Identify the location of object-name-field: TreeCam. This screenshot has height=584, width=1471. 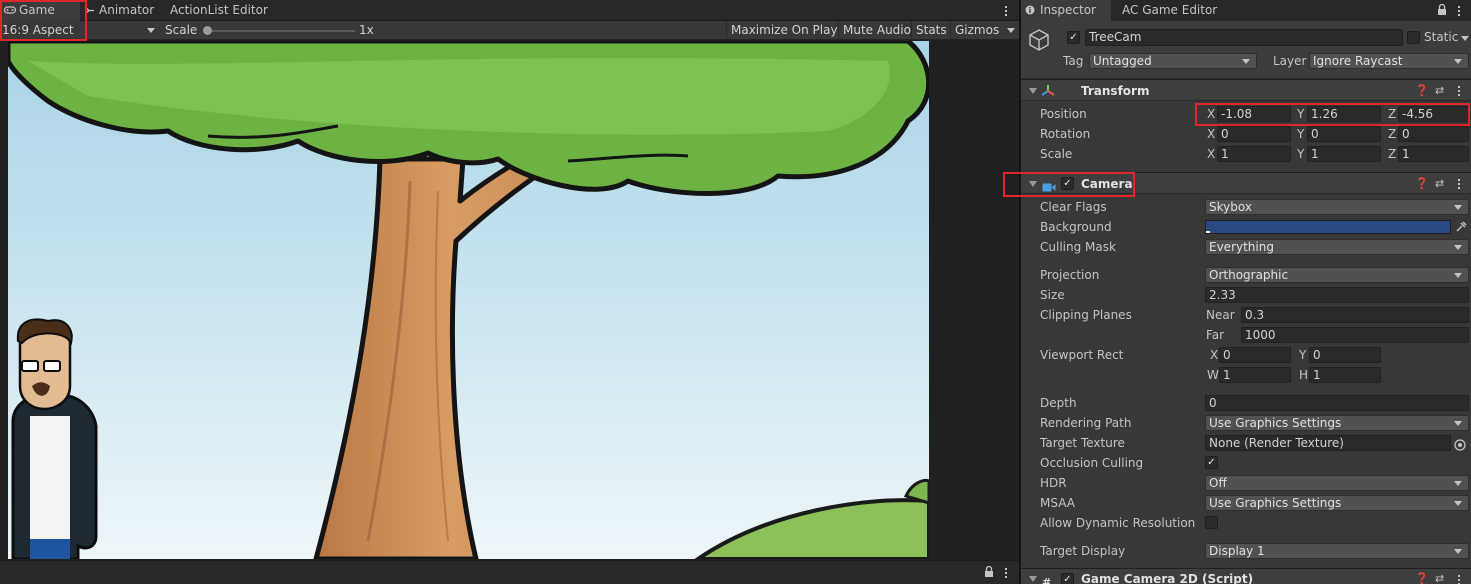
(1244, 37).